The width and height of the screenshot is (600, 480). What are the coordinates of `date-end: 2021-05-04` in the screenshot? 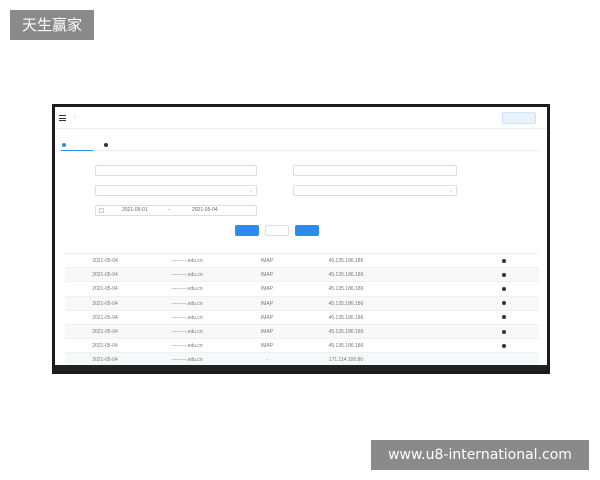 It's located at (205, 210).